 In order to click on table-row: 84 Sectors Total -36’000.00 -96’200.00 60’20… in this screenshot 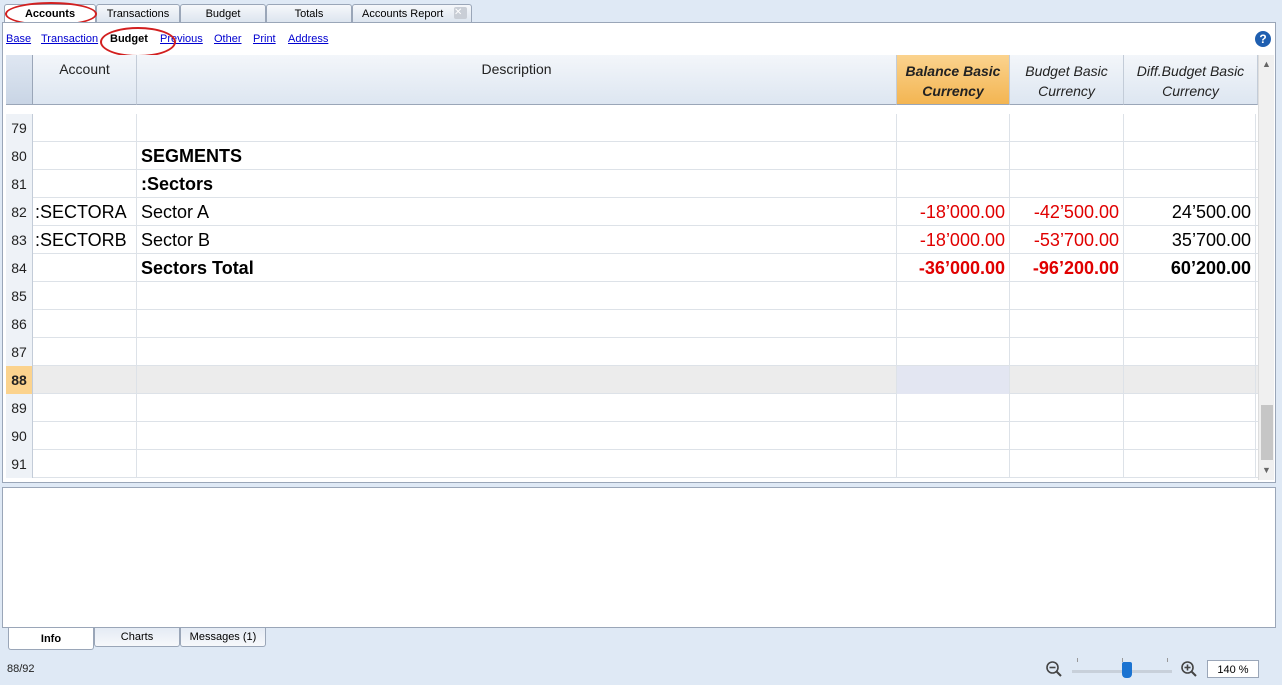, I will do `click(632, 268)`.